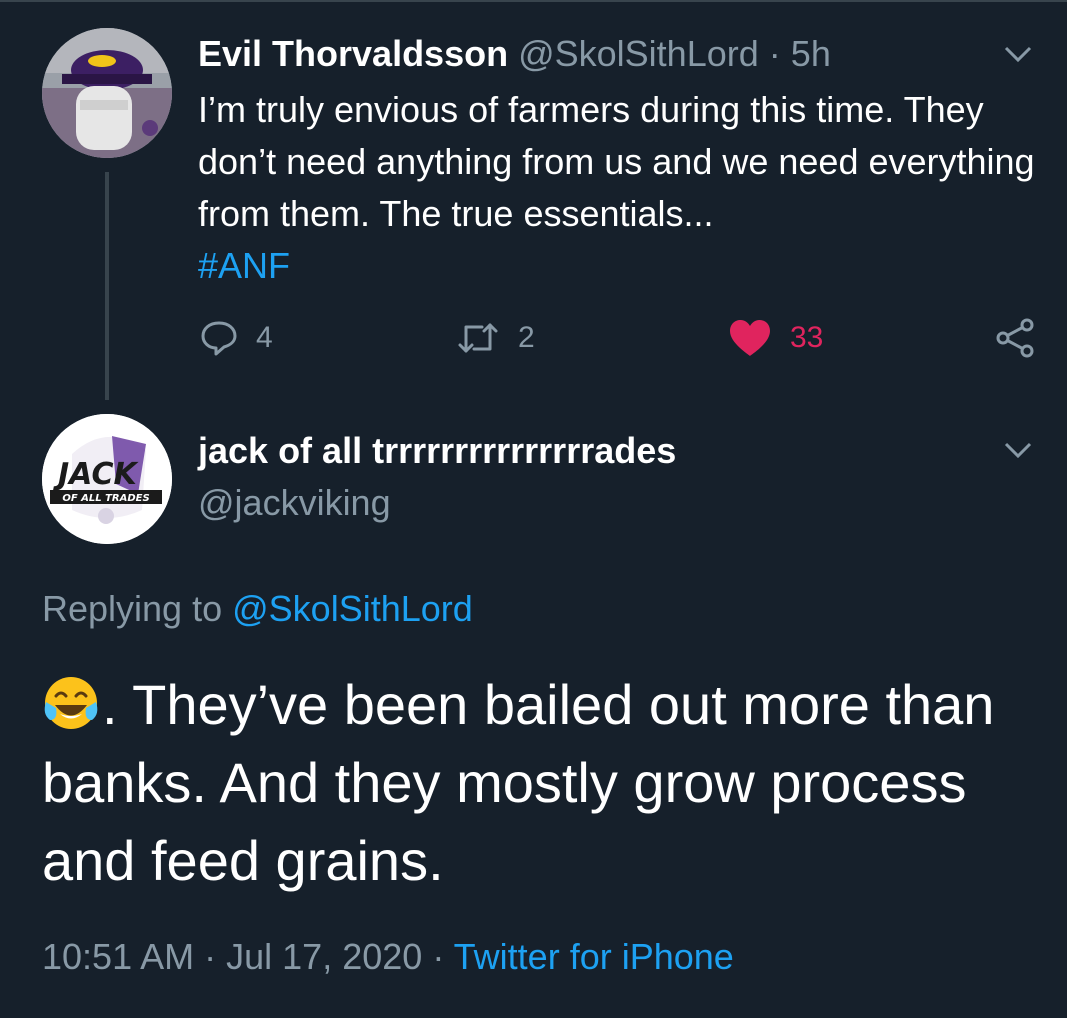 This screenshot has height=1018, width=1067. I want to click on hashtag-link: #ANF, so click(618, 266).